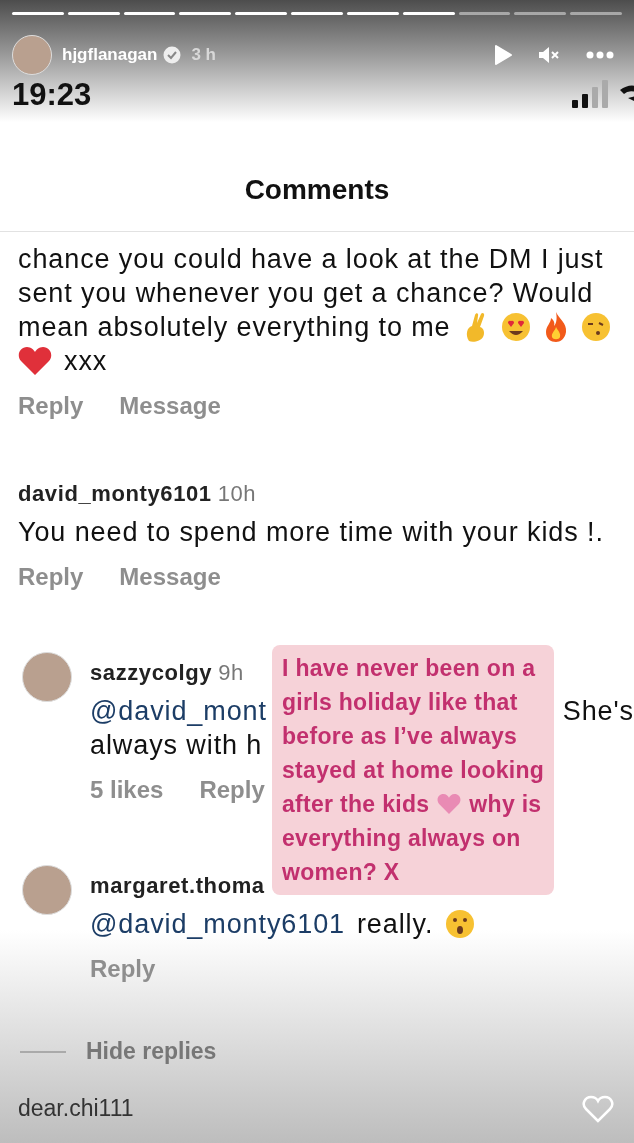  Describe the element at coordinates (600, 55) in the screenshot. I see `more-options-icon` at that location.